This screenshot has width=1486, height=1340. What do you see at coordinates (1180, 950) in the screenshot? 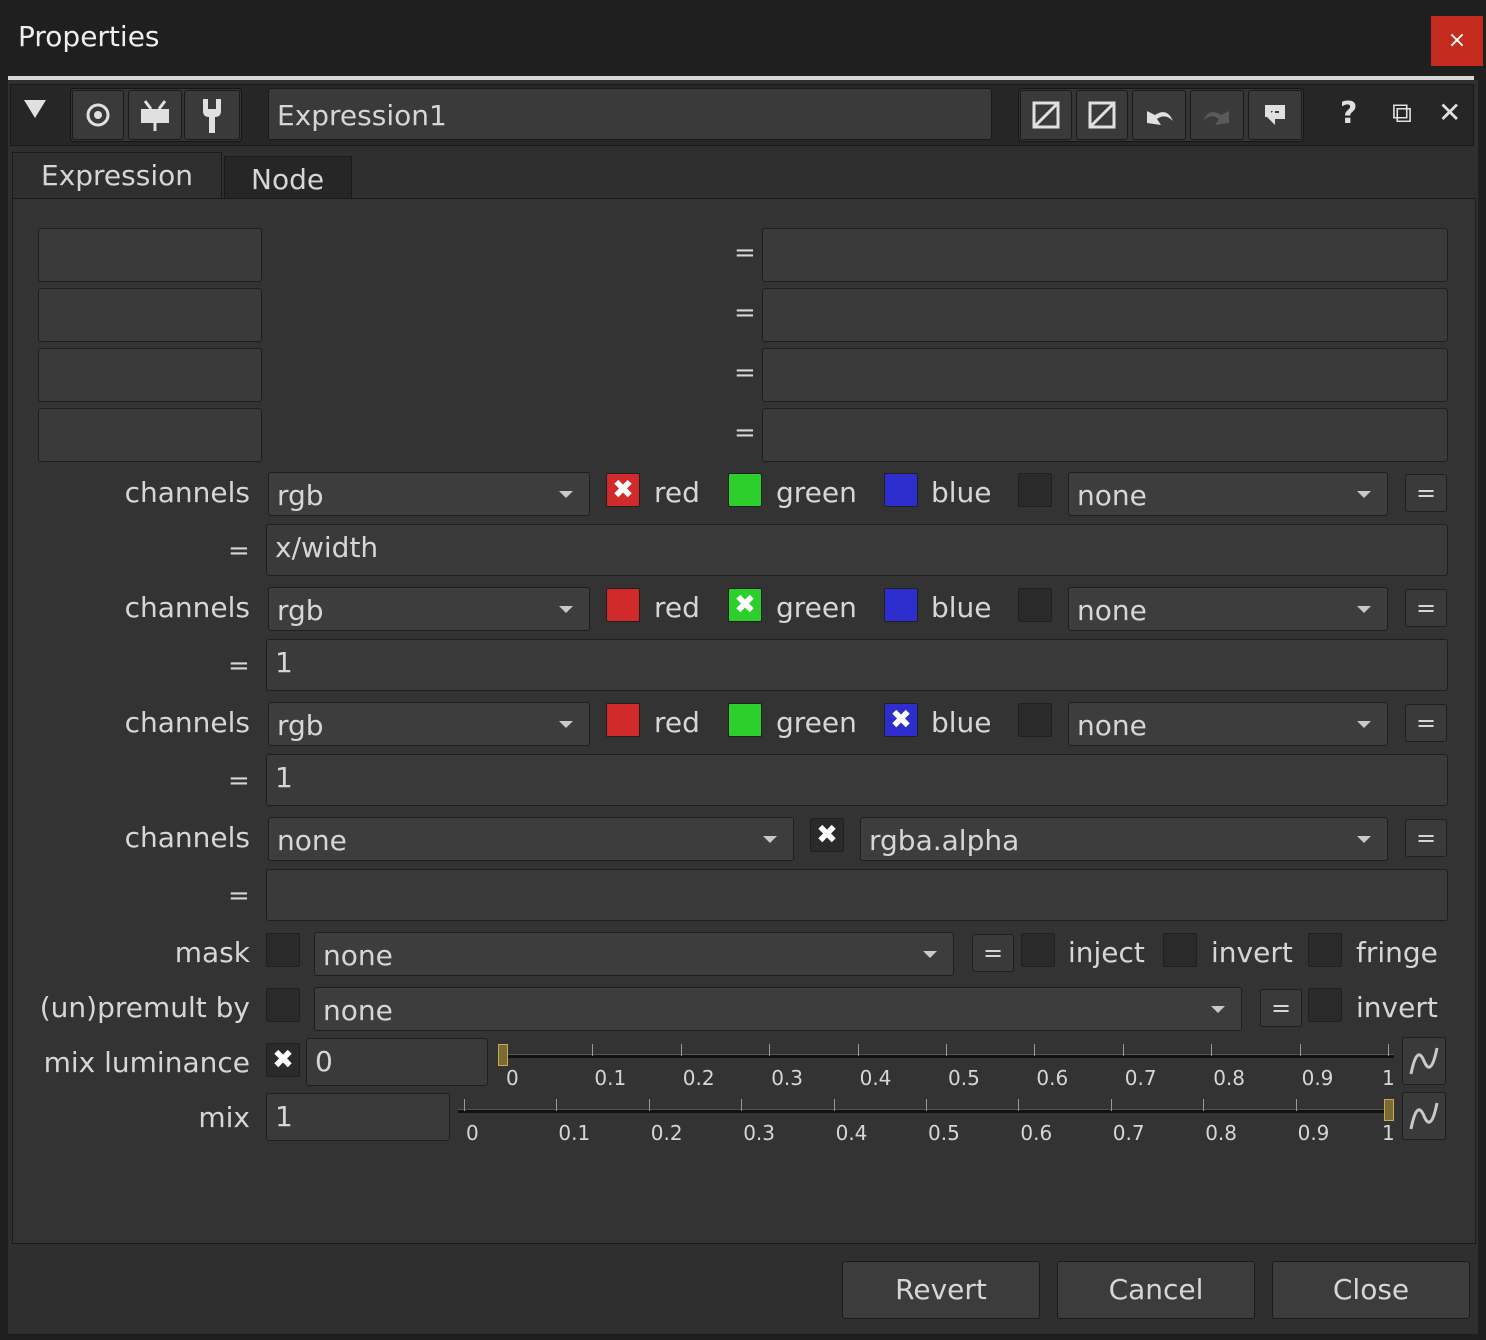
I see `invert-checkbox` at bounding box center [1180, 950].